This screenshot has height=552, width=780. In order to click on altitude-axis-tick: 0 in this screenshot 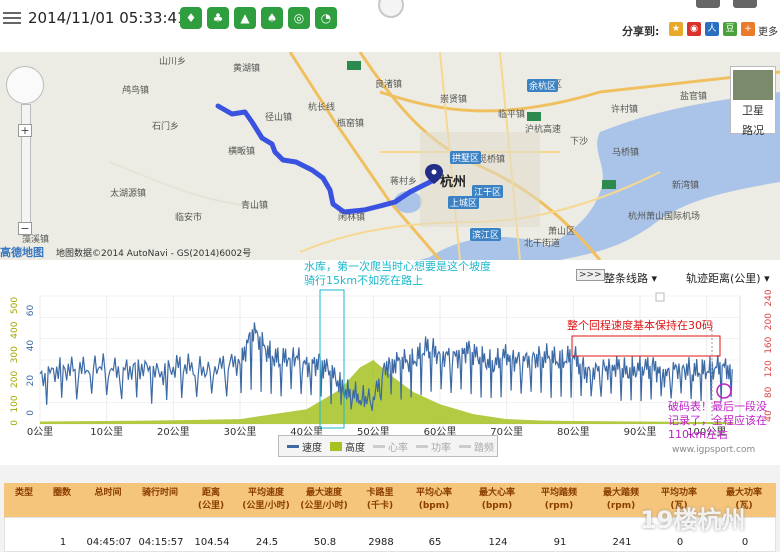, I will do `click(15, 423)`.